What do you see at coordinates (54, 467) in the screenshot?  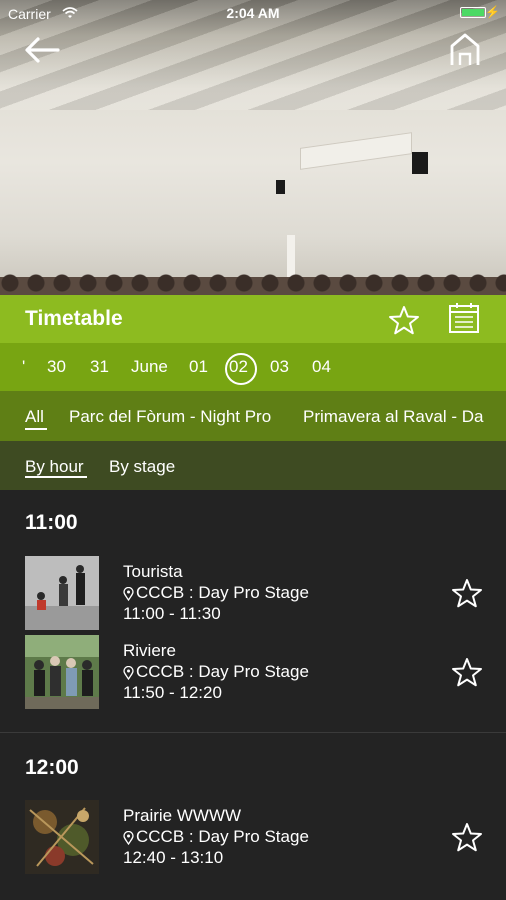 I see `view-by-hour-tab: By hour` at bounding box center [54, 467].